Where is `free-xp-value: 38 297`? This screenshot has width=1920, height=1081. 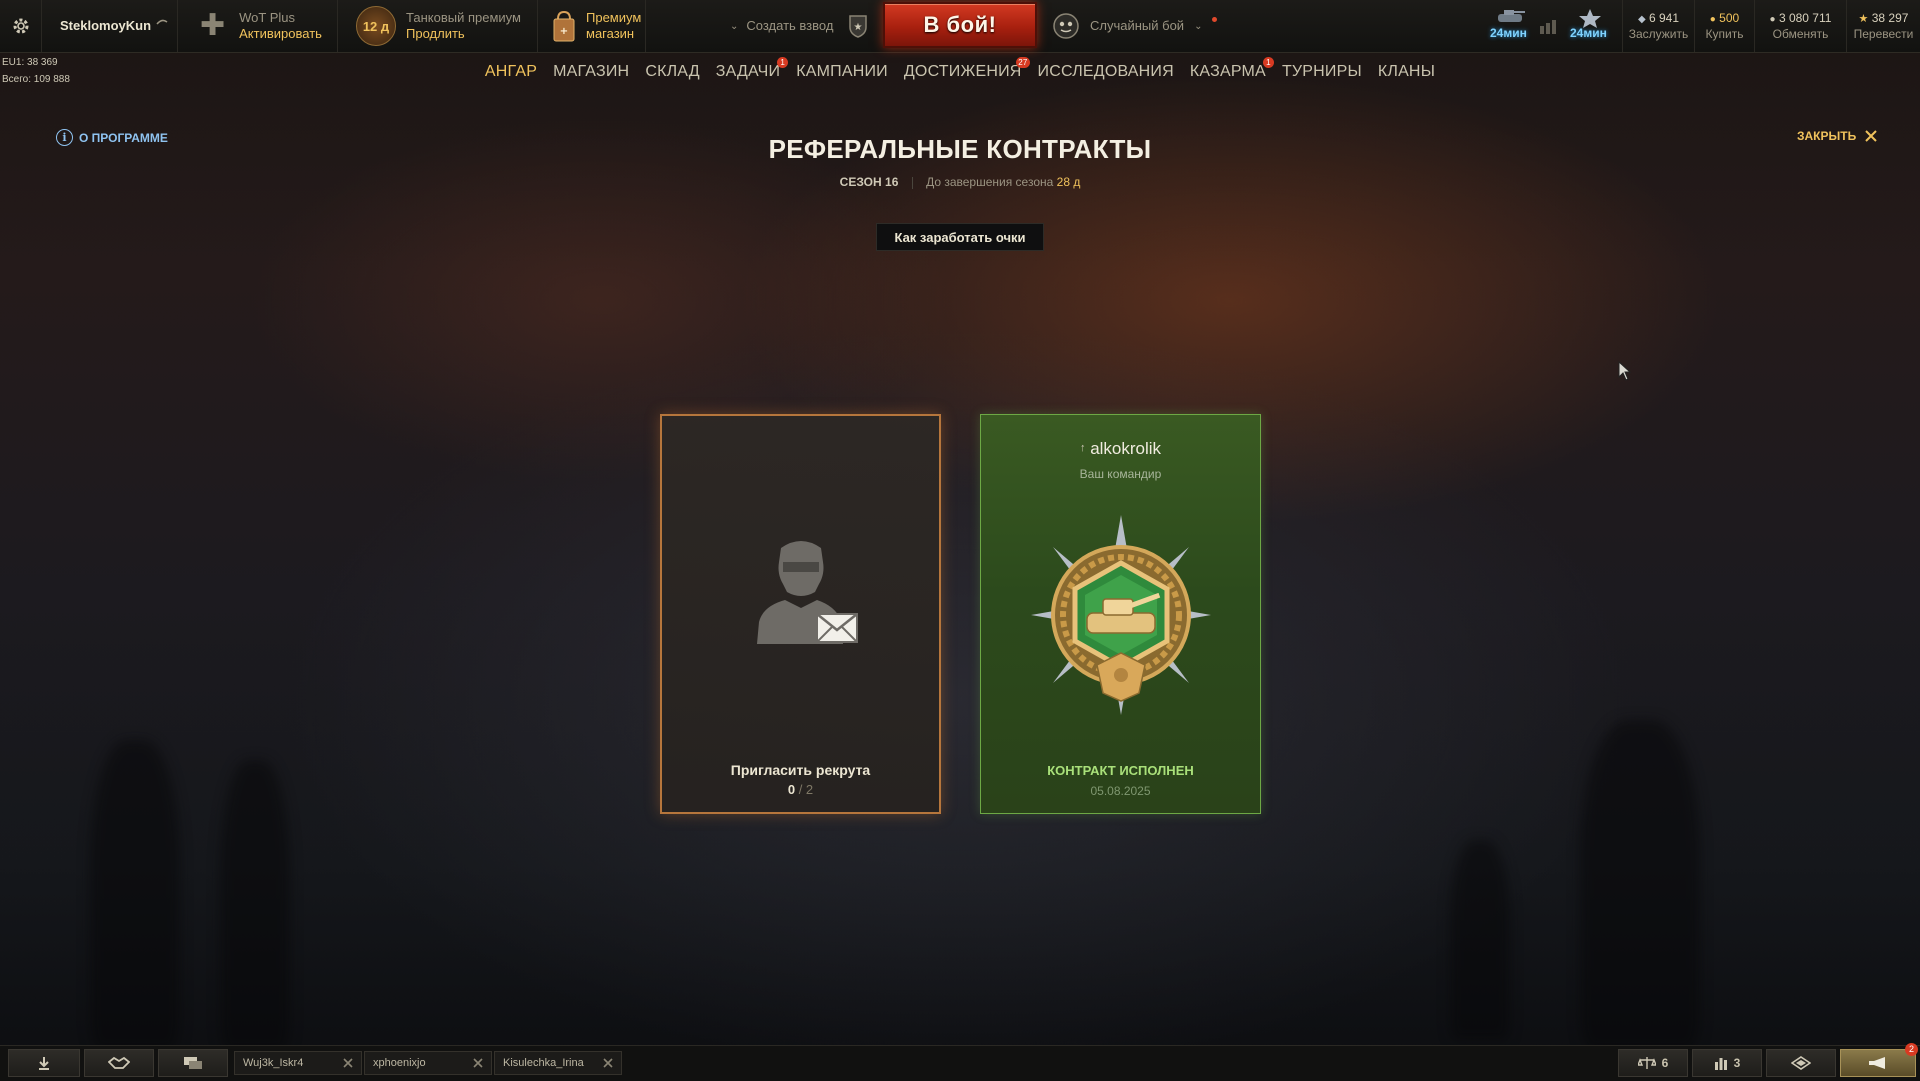 free-xp-value: 38 297 is located at coordinates (1890, 18).